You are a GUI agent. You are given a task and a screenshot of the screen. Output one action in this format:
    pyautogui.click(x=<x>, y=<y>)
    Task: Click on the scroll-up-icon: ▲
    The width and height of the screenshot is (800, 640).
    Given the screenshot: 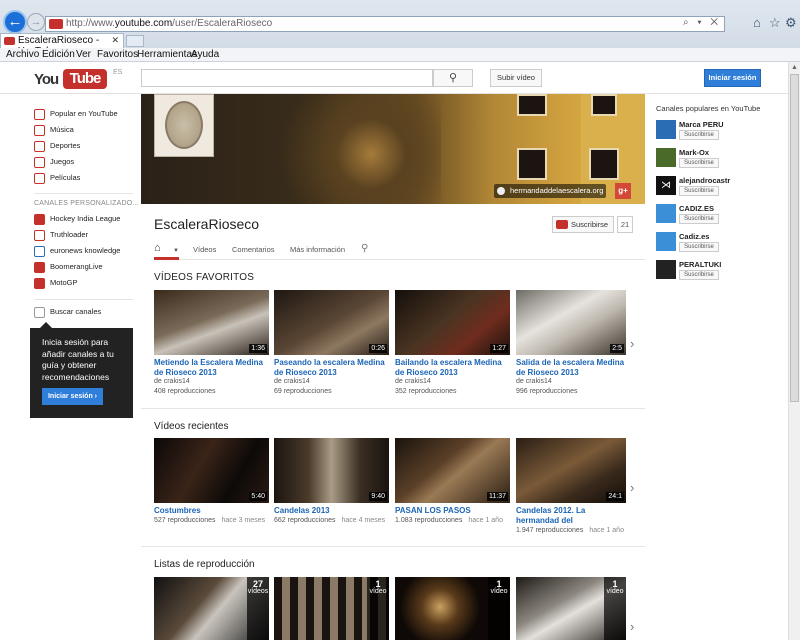 What is the action you would take?
    pyautogui.click(x=794, y=67)
    